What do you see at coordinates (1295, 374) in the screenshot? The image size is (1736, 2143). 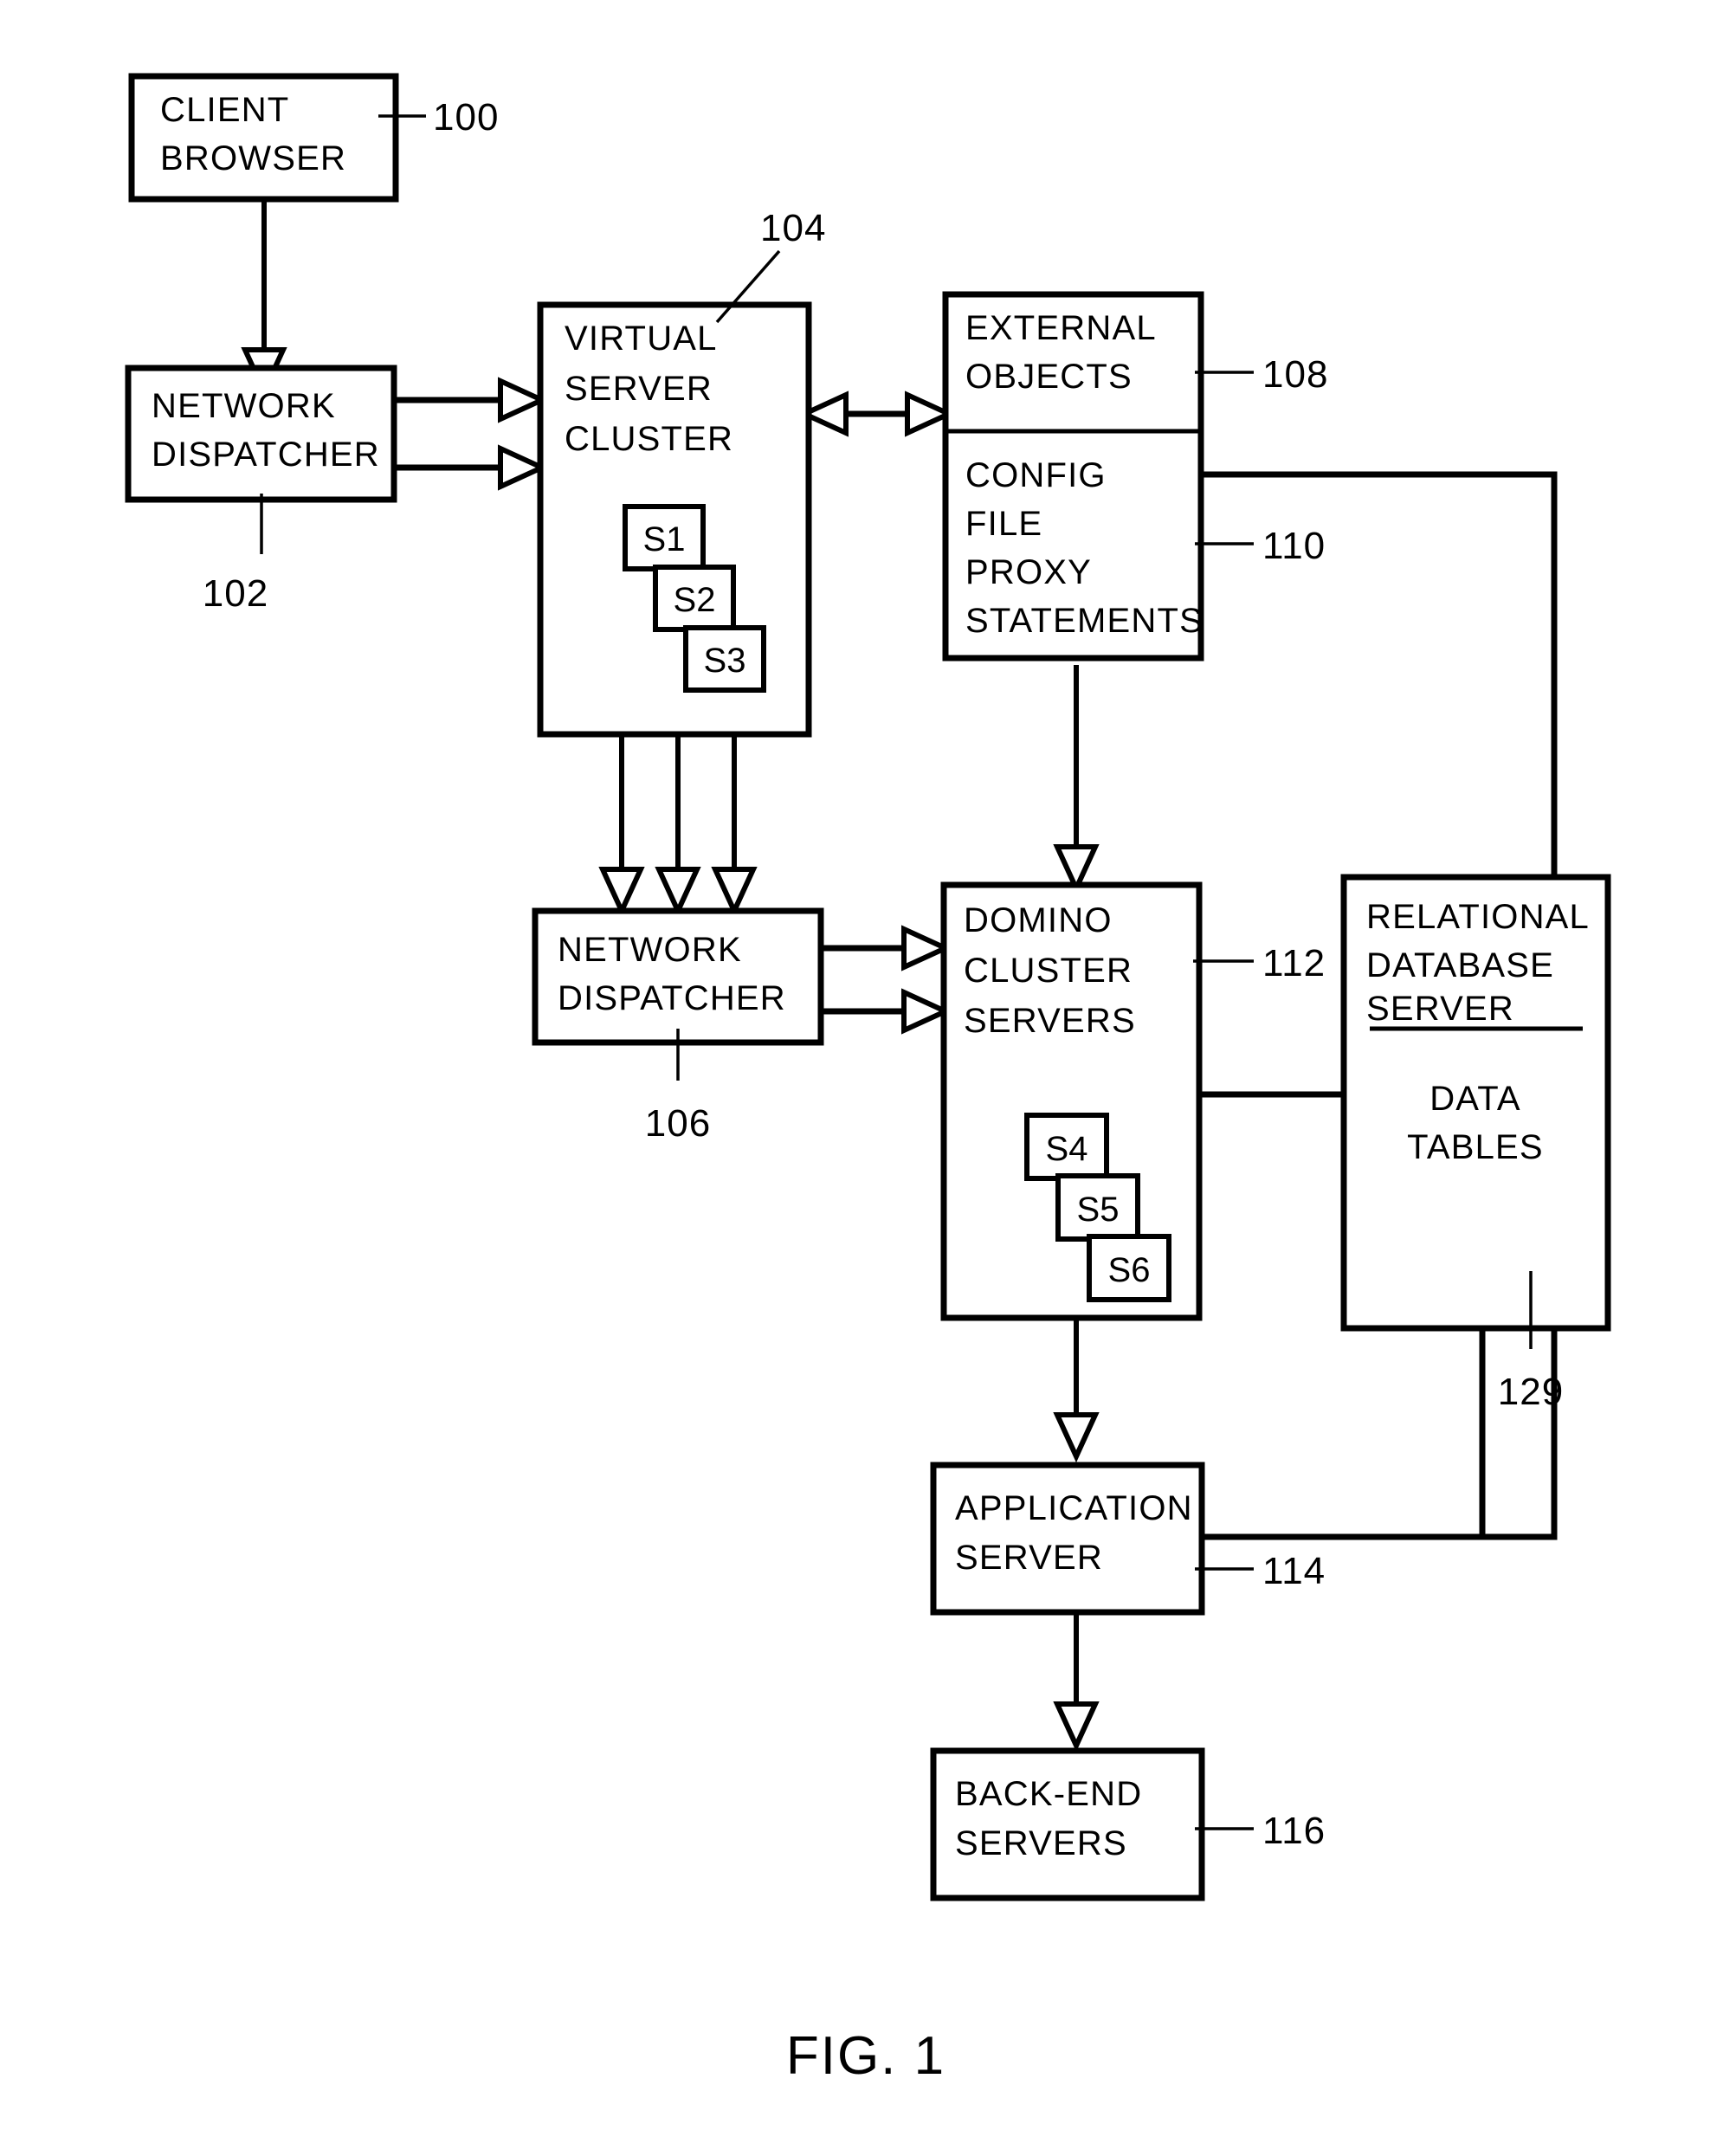 I see `ref-label-108: 108` at bounding box center [1295, 374].